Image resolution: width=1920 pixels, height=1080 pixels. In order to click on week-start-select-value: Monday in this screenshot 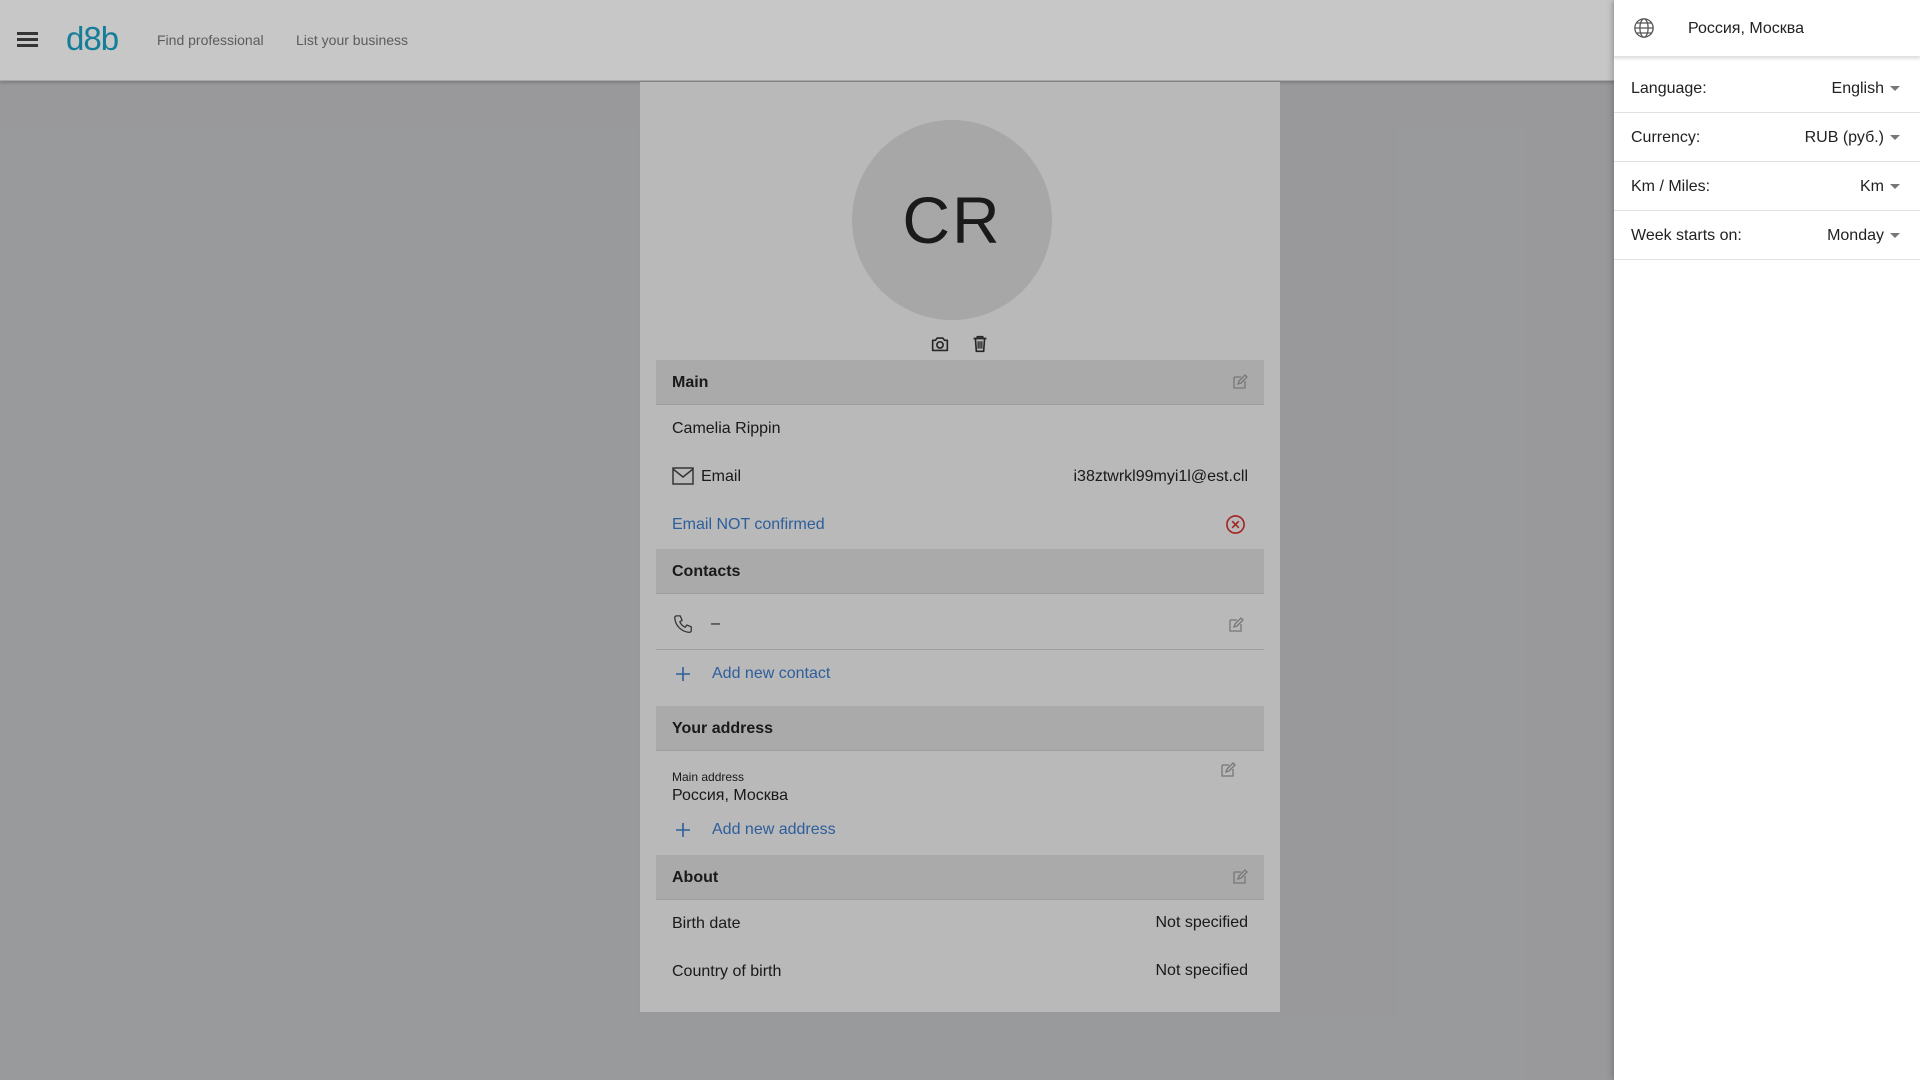, I will do `click(1855, 235)`.